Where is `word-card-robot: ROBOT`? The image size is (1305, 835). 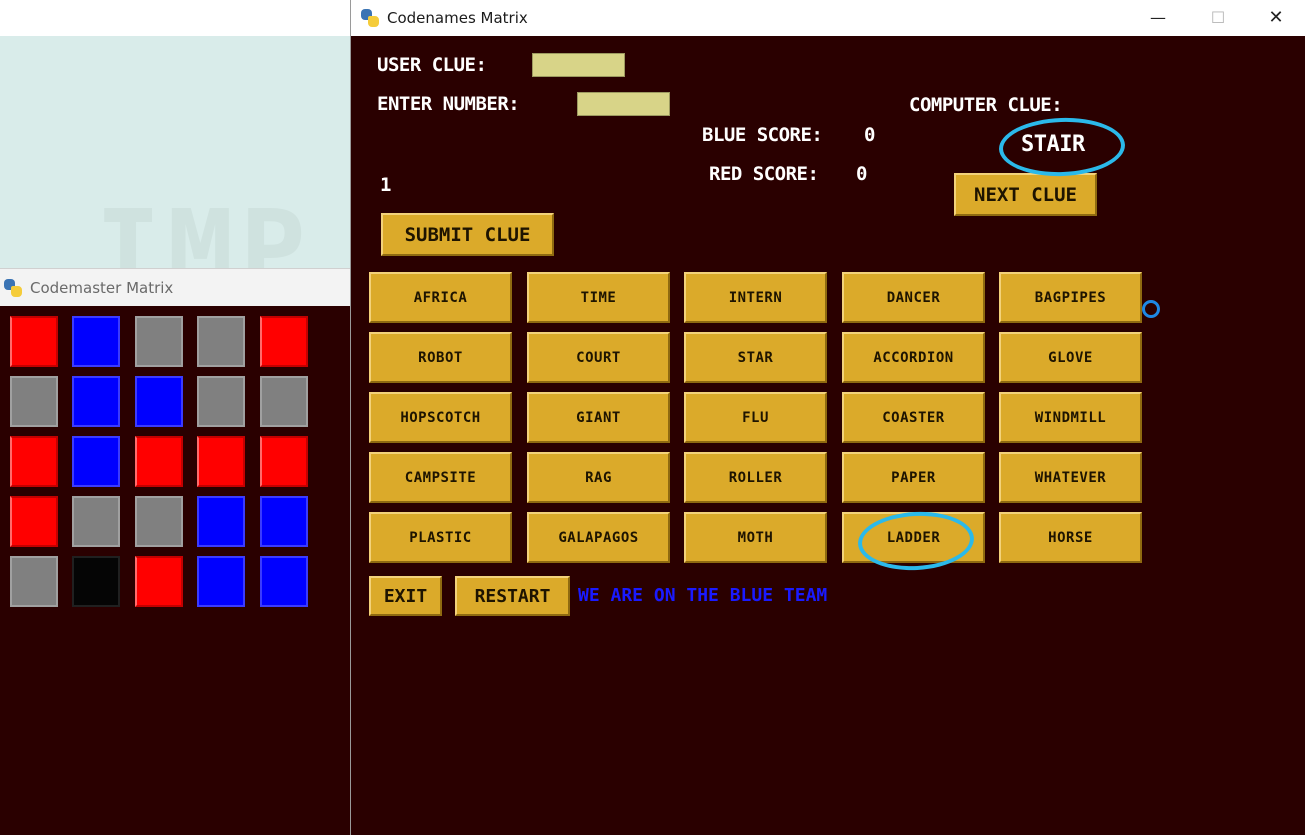
word-card-robot: ROBOT is located at coordinates (440, 357).